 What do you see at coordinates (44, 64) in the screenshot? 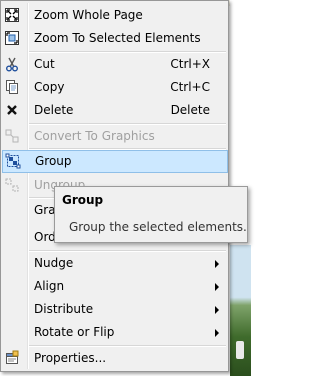
I see `menu-item-label: Cut` at bounding box center [44, 64].